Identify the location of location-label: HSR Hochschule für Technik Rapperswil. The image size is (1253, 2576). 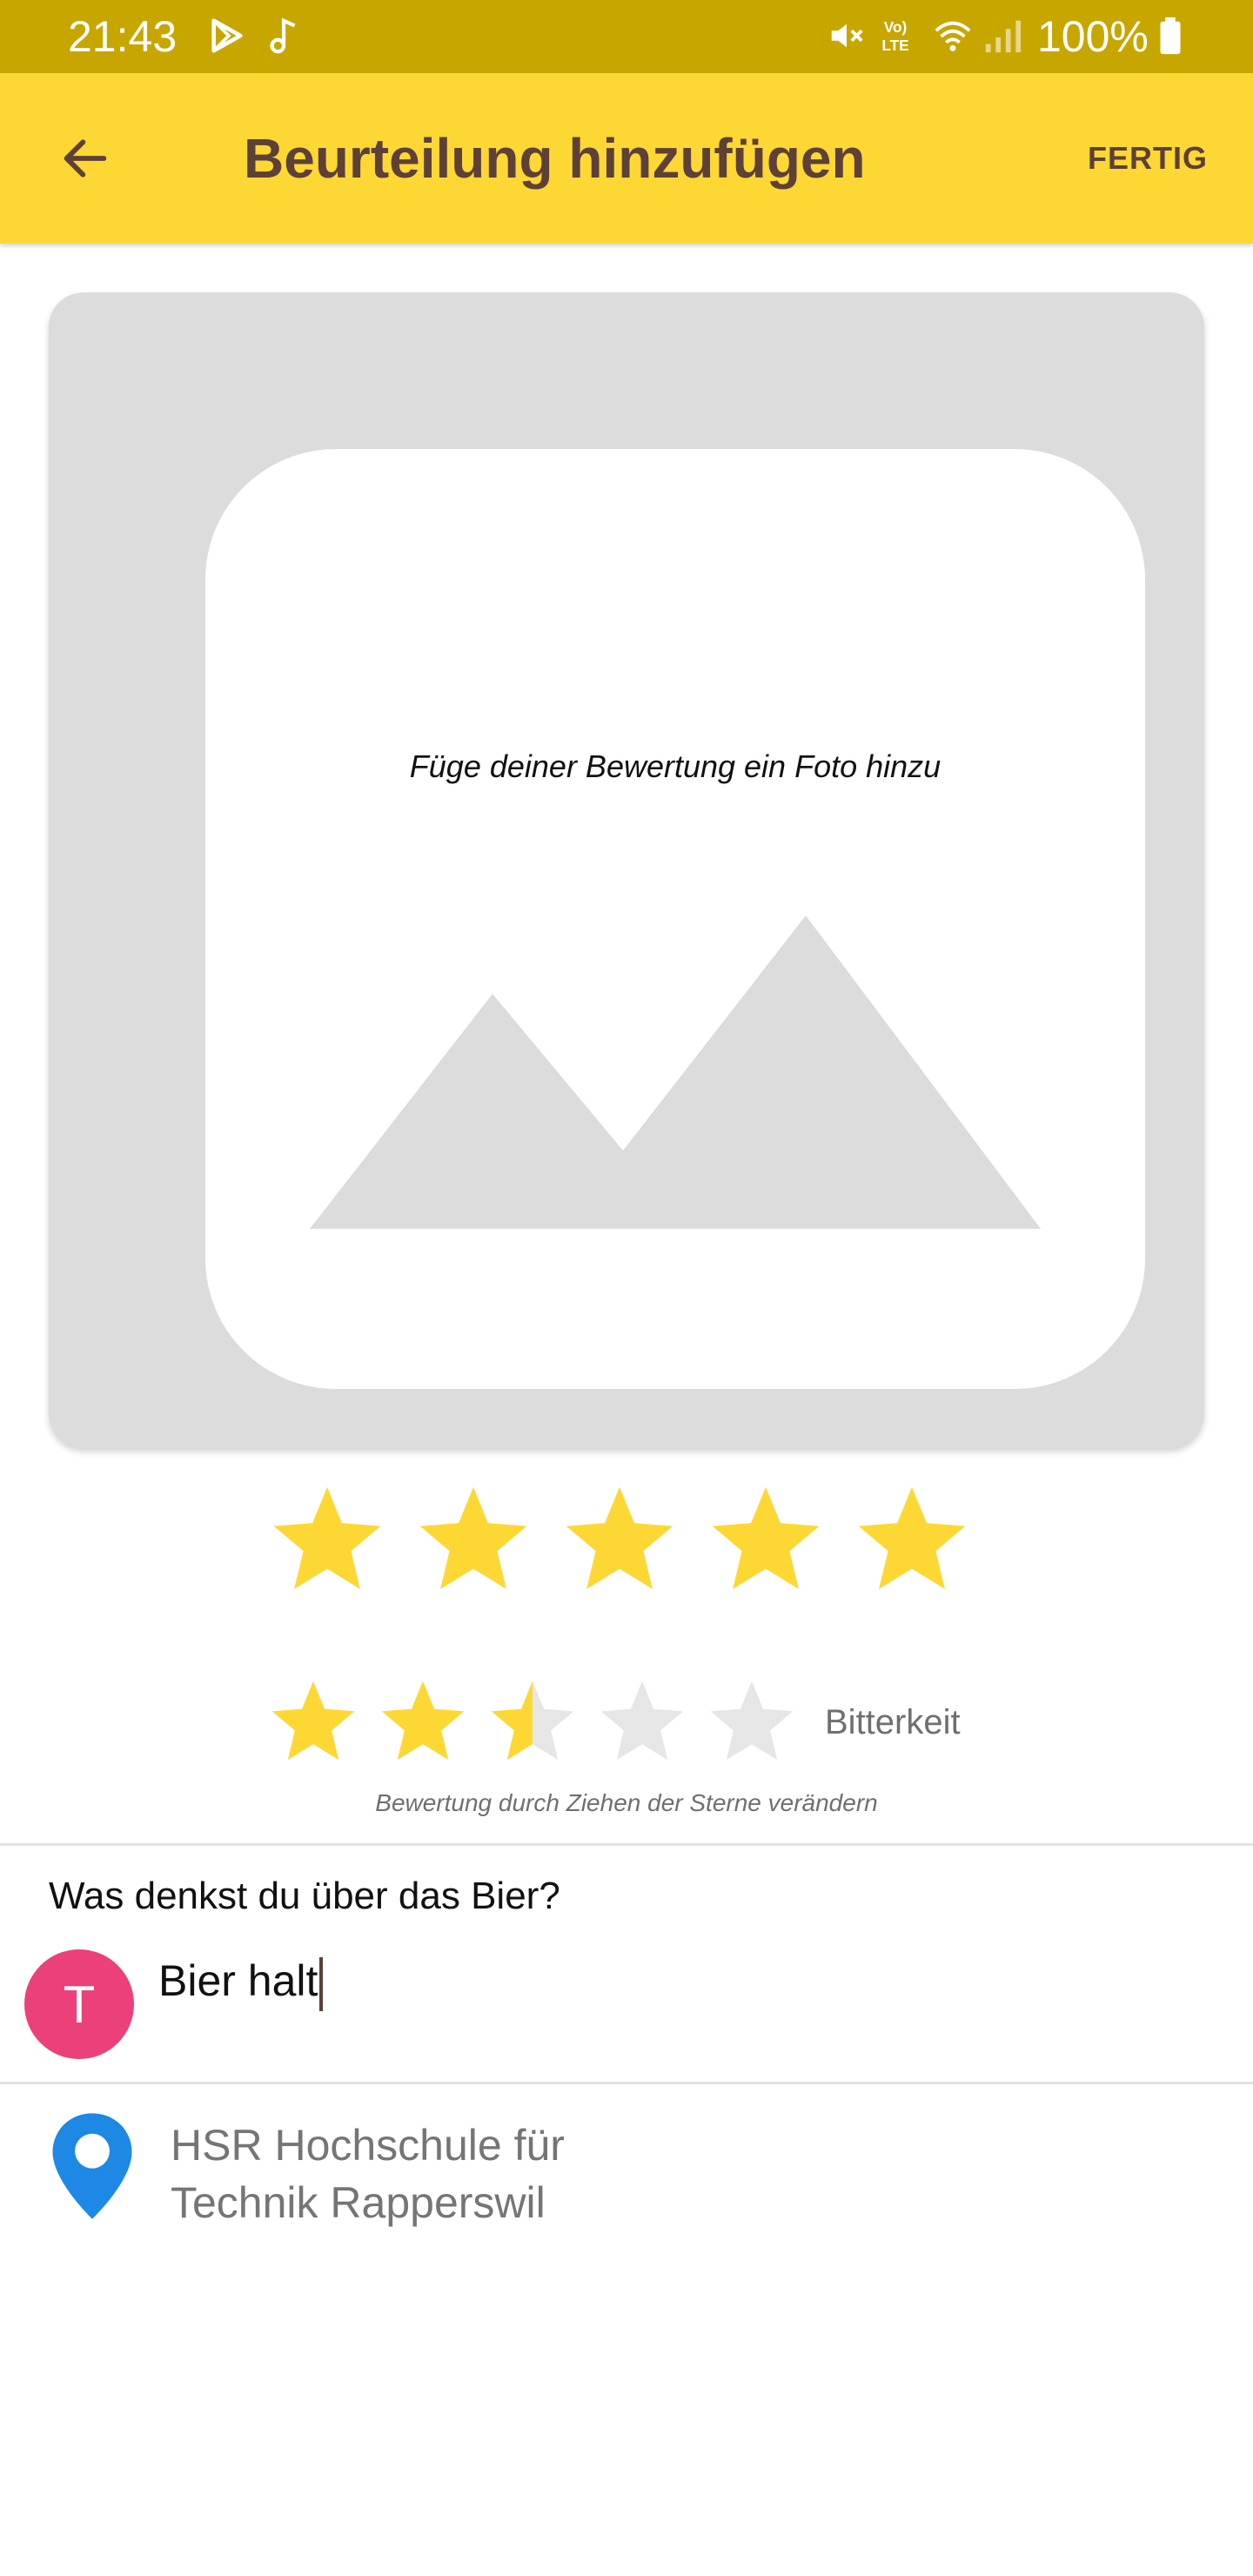
(606, 2173).